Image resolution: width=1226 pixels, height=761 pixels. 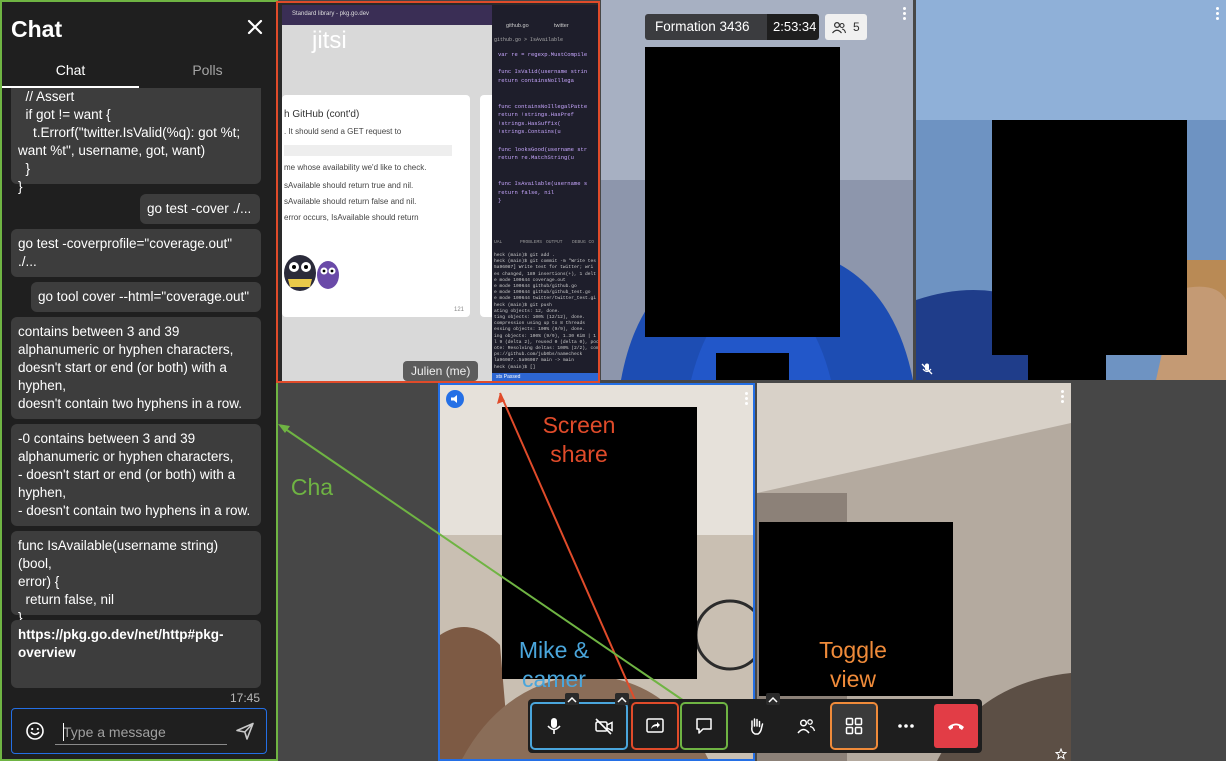 What do you see at coordinates (544, 268) in the screenshot?
I see `terminal-line: 5a96087] Write test for twitter; wri` at bounding box center [544, 268].